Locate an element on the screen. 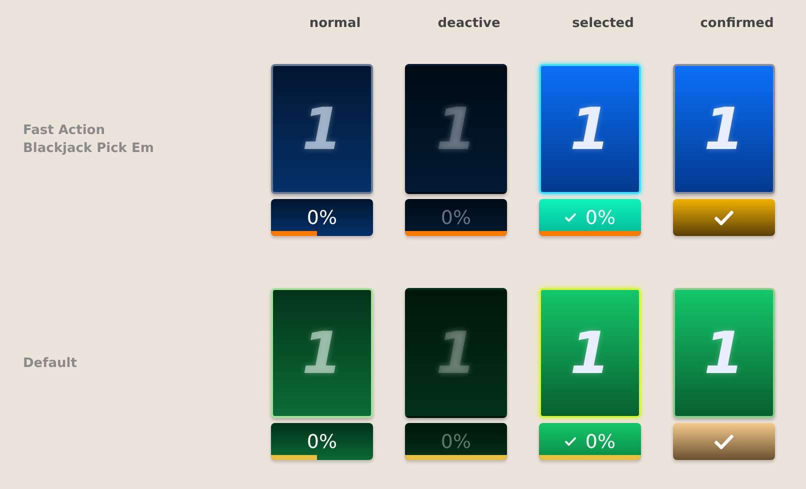  column-header: normal is located at coordinates (335, 23).